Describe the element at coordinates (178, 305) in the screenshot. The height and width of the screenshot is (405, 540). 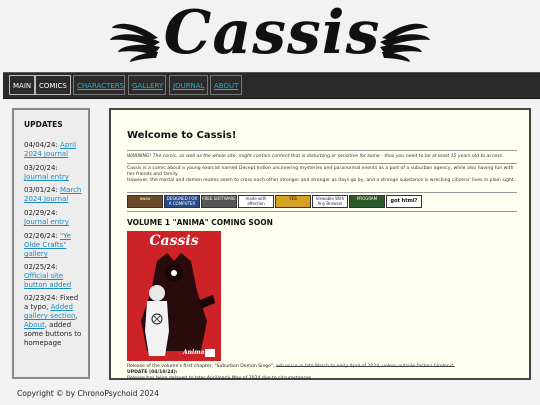
I see `cover-illustration-icon` at that location.